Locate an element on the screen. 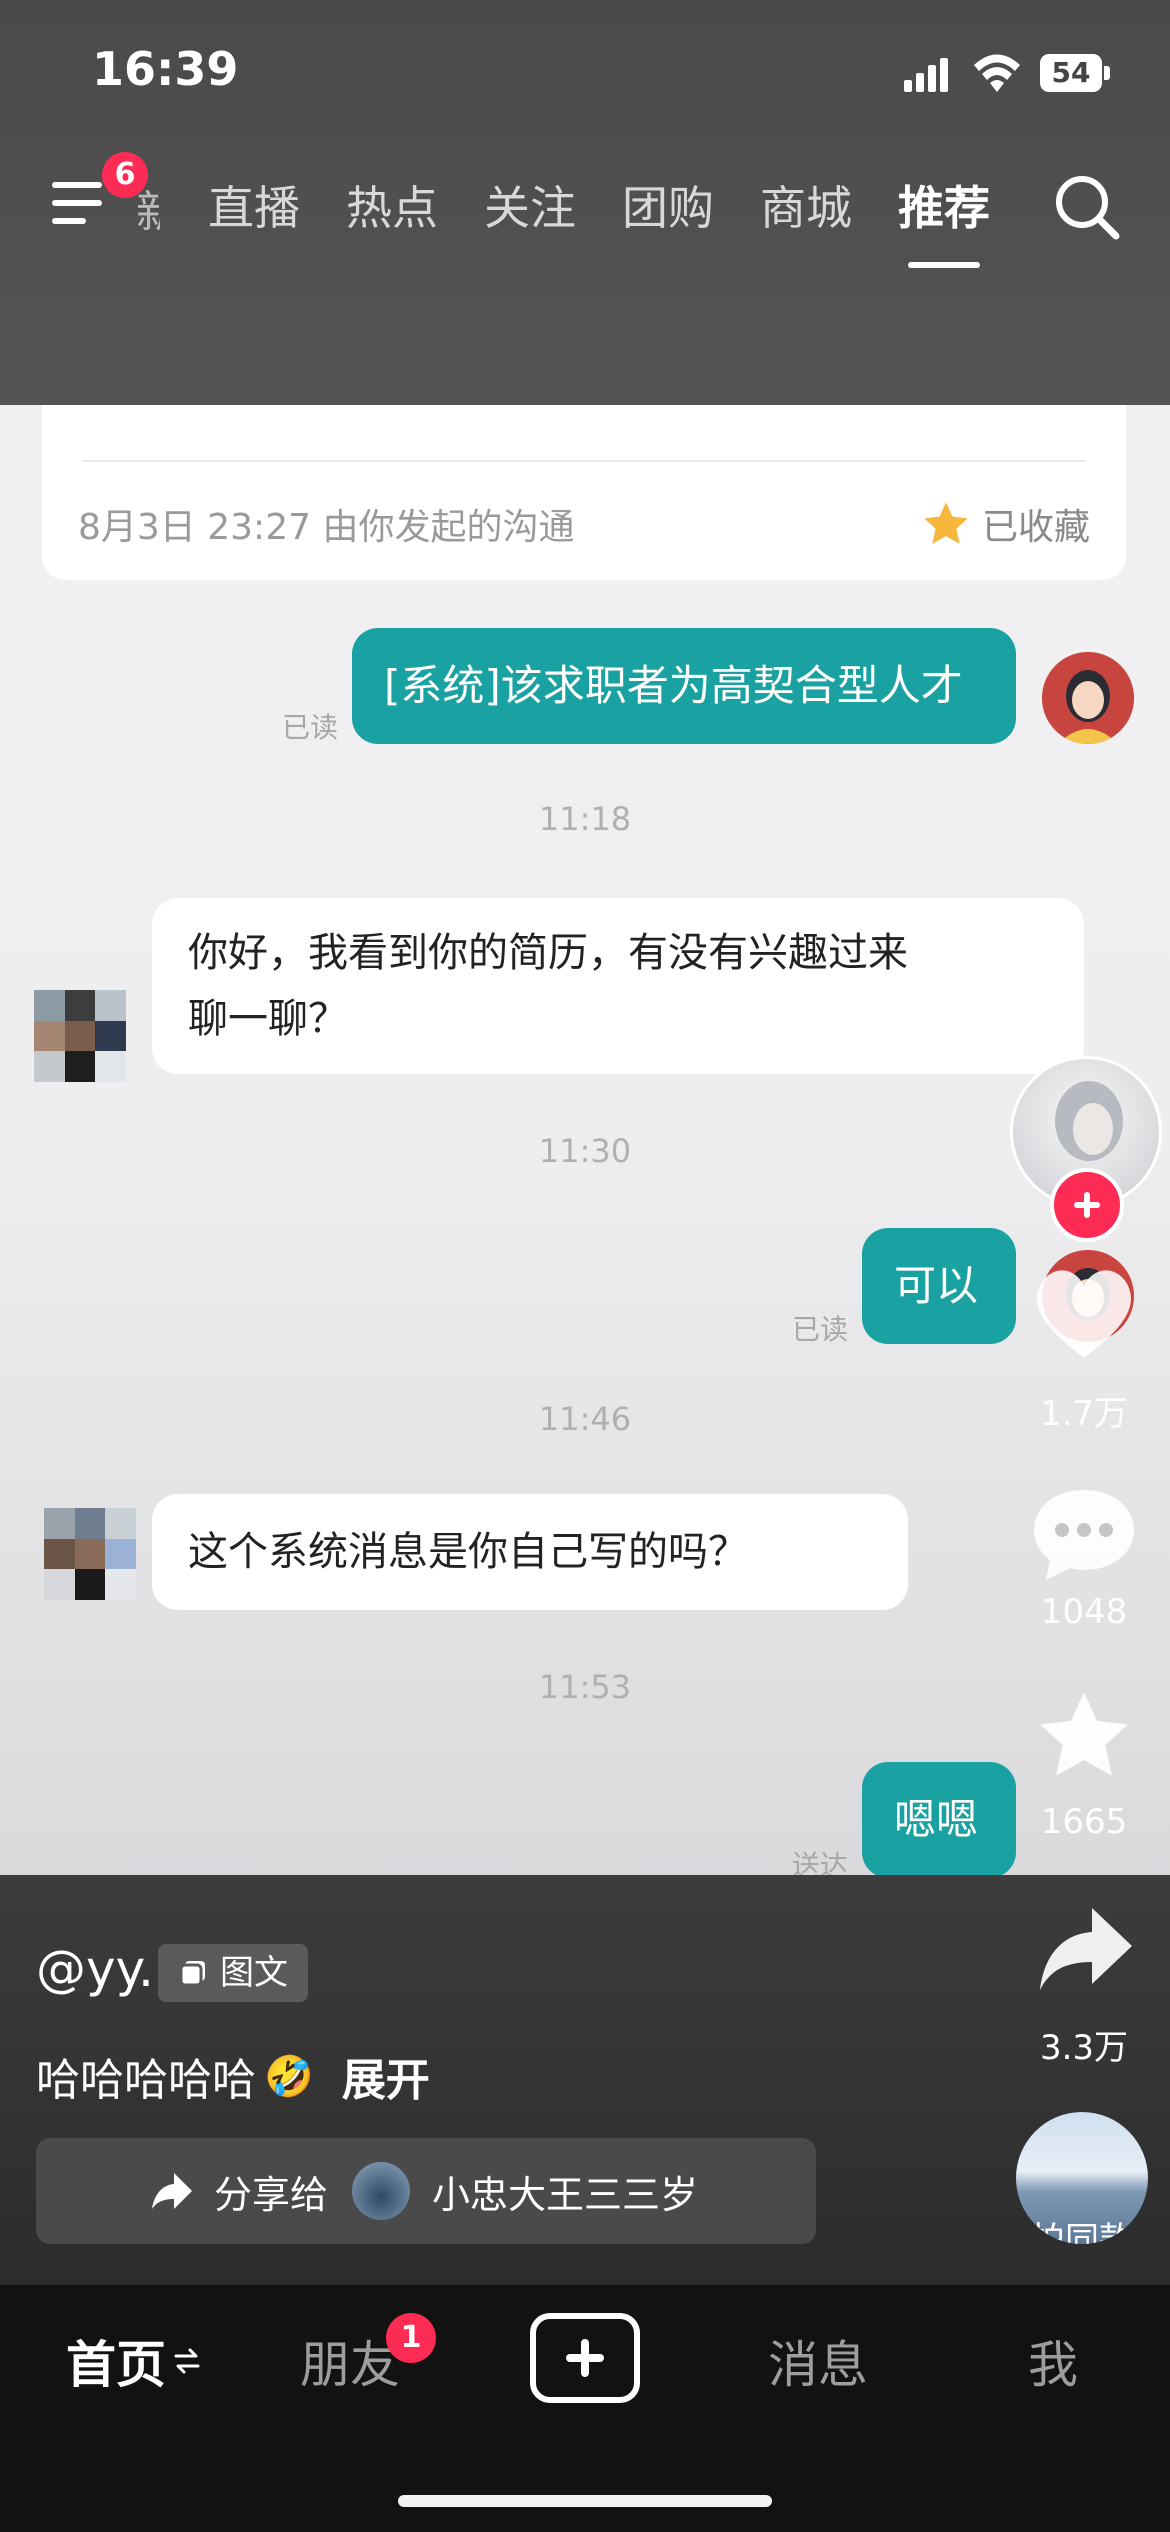 The height and width of the screenshot is (2532, 1170). active-tab-indicator is located at coordinates (944, 265).